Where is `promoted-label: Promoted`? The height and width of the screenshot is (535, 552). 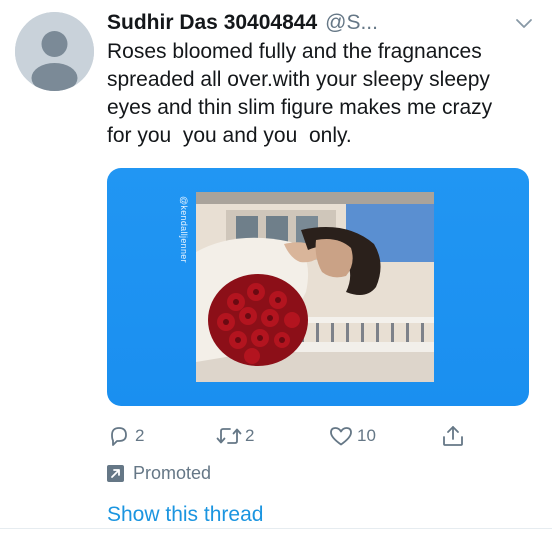 promoted-label: Promoted is located at coordinates (159, 473).